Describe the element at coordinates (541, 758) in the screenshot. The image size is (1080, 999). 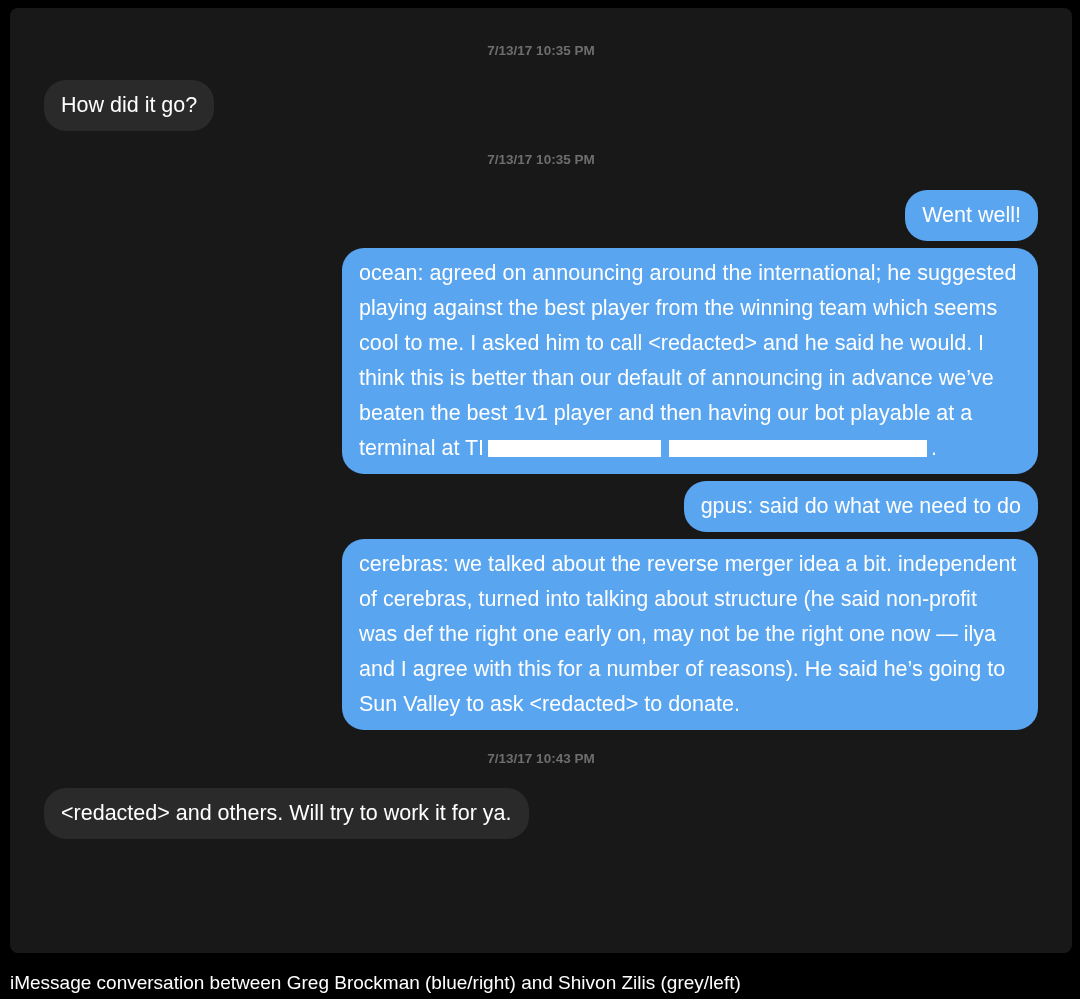
I see `timestamp: 7/13/17 10:43 PM` at that location.